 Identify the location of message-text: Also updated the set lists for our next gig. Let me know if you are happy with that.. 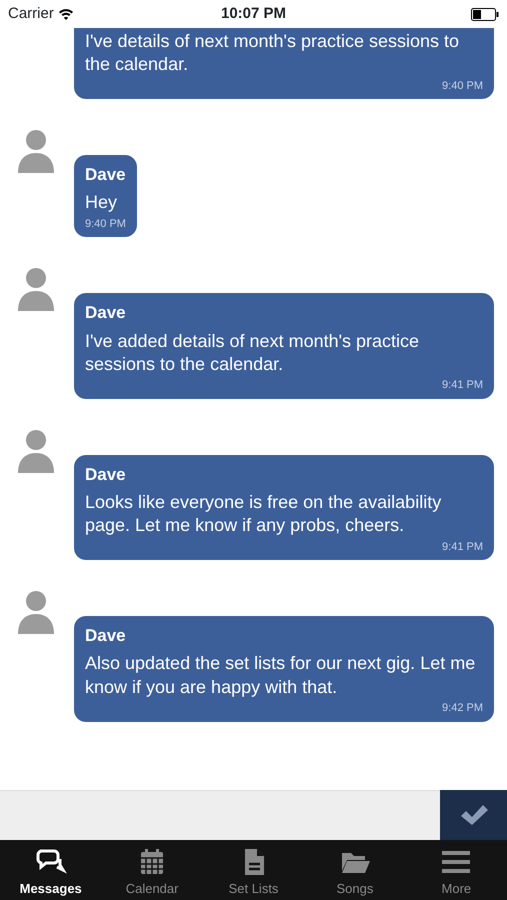
(280, 675).